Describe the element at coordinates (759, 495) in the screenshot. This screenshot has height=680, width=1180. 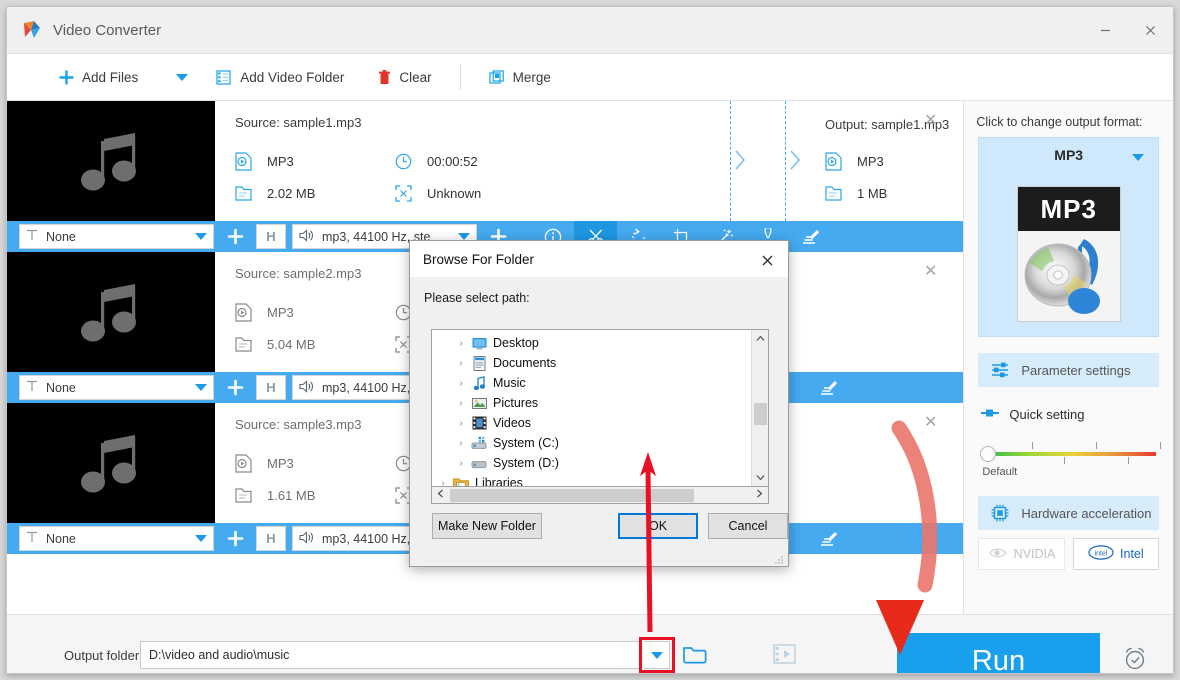
I see `scroll-right-icon` at that location.